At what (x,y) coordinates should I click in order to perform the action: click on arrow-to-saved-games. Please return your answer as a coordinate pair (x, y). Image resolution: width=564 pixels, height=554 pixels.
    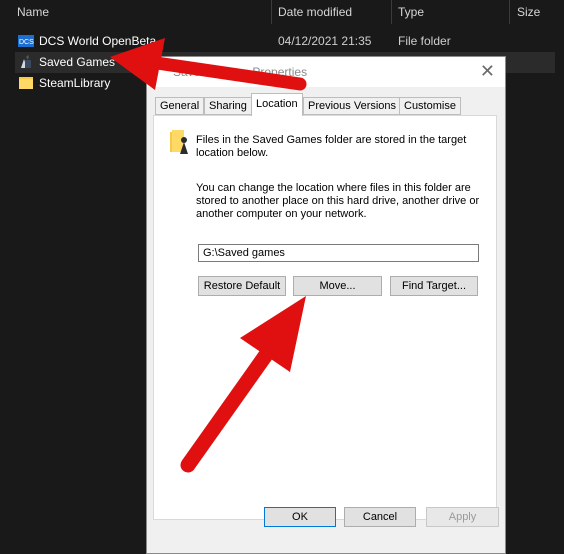
    Looking at the image, I should click on (208, 64).